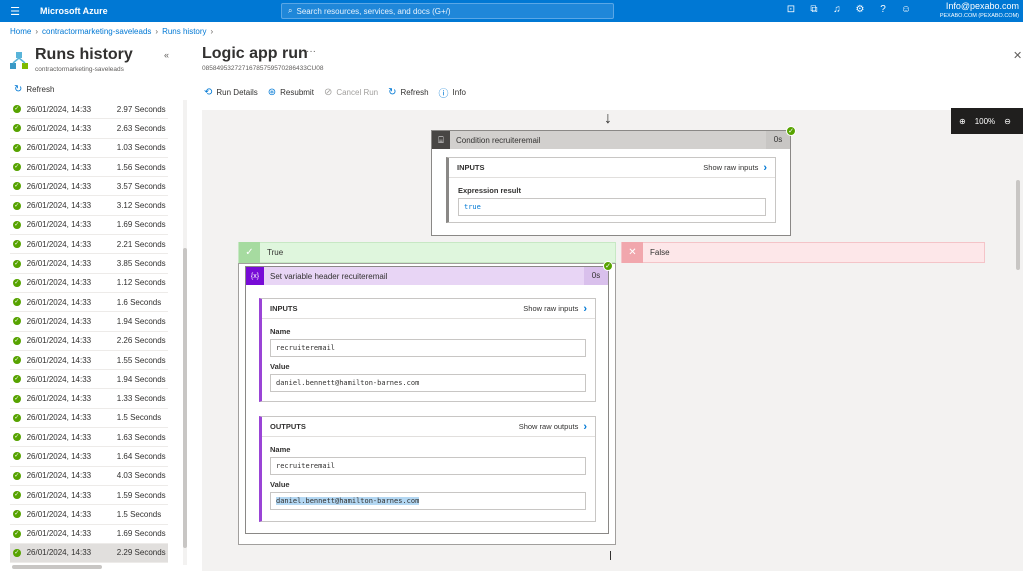  Describe the element at coordinates (185, 398) in the screenshot. I see `runs-scroll-thumb` at that location.